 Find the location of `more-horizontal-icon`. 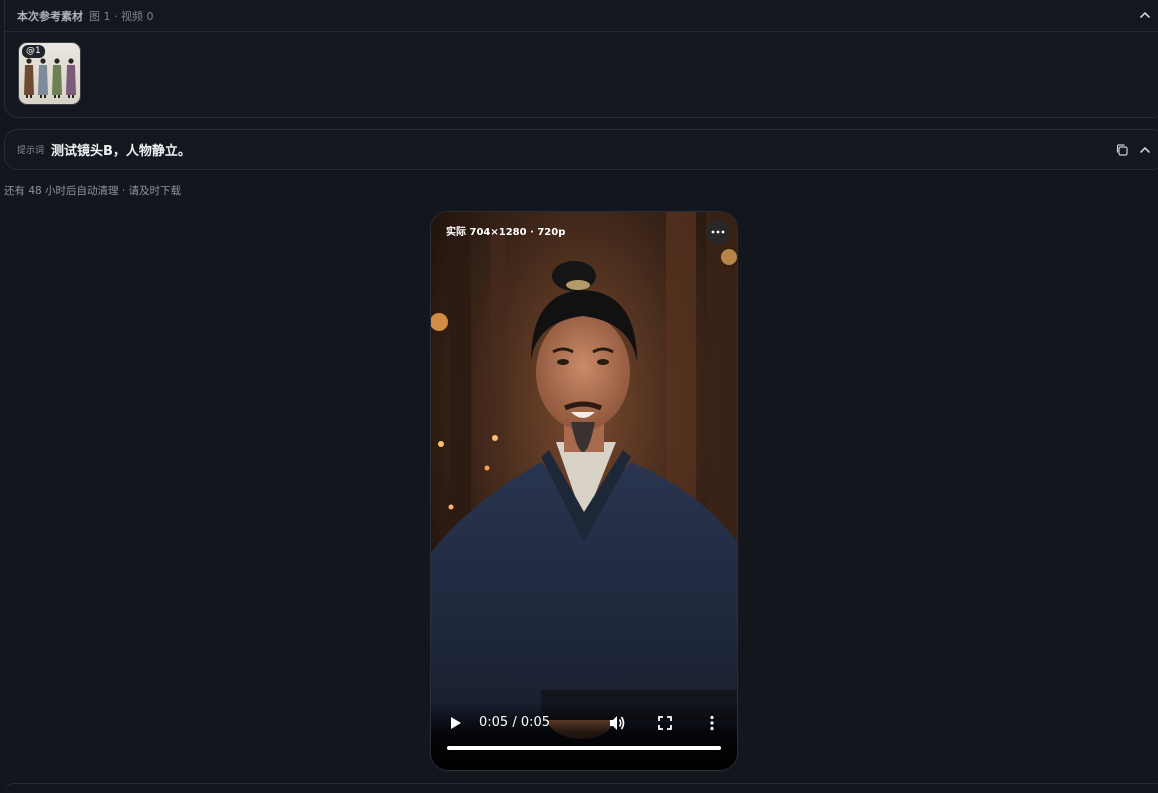

more-horizontal-icon is located at coordinates (718, 232).